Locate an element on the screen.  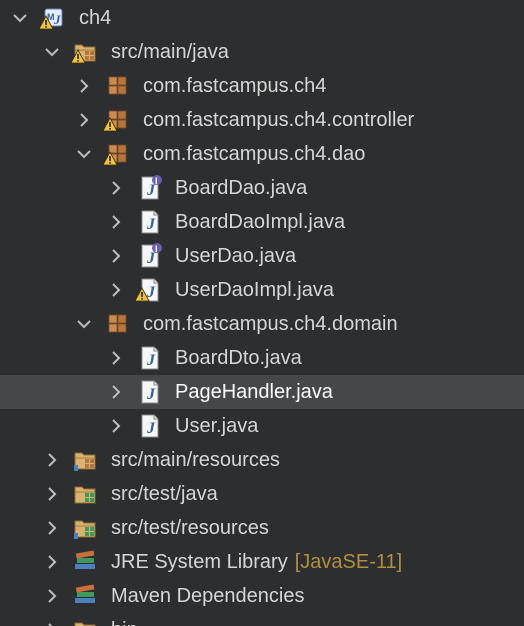
tree-item: src/test/resources is located at coordinates (262, 528).